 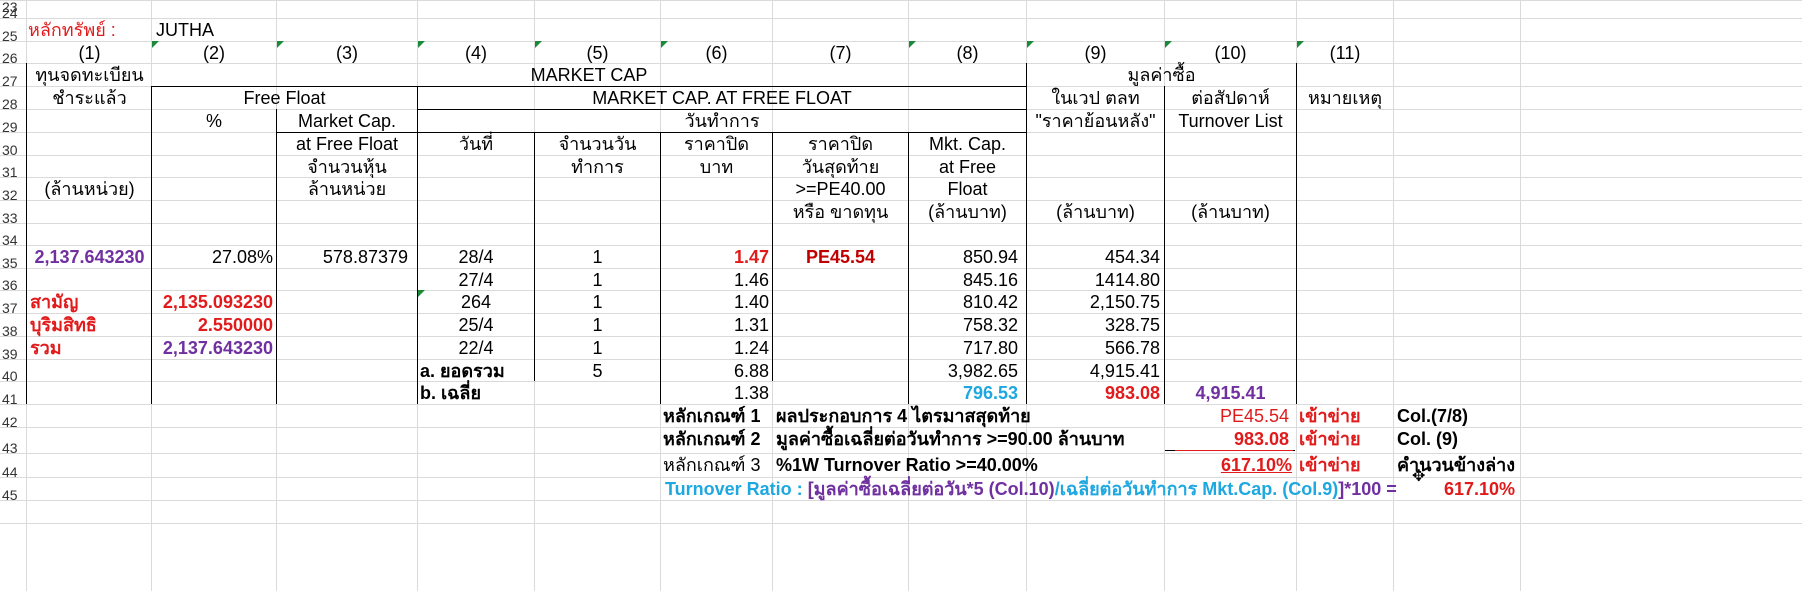 What do you see at coordinates (1345, 53) in the screenshot?
I see `col-number-11: (11)` at bounding box center [1345, 53].